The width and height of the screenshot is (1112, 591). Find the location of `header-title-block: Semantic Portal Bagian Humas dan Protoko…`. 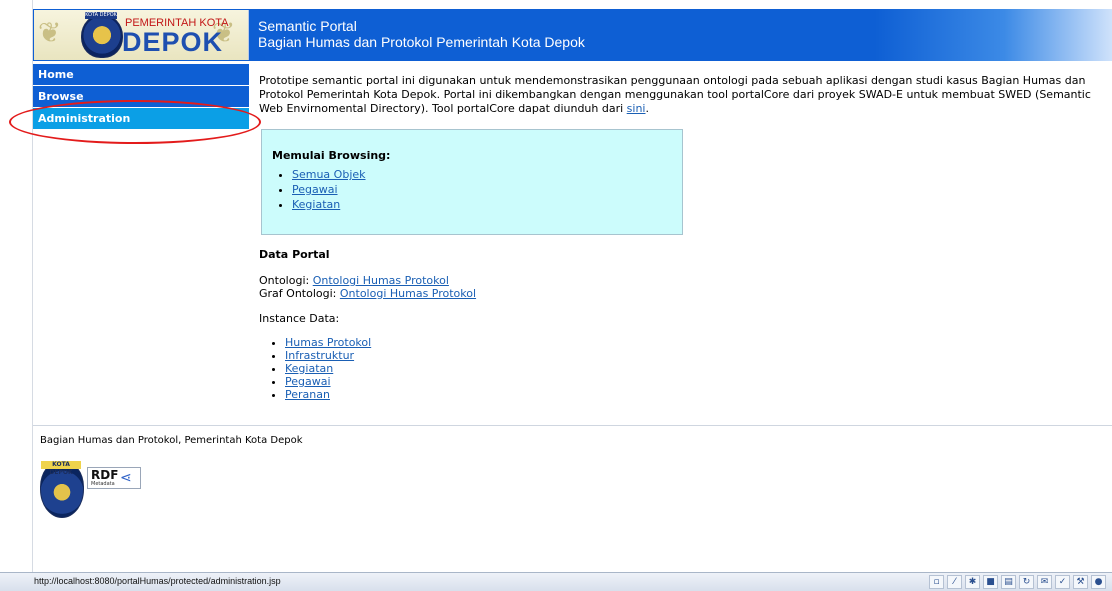

header-title-block: Semantic Portal Bagian Humas dan Protoko… is located at coordinates (421, 34).